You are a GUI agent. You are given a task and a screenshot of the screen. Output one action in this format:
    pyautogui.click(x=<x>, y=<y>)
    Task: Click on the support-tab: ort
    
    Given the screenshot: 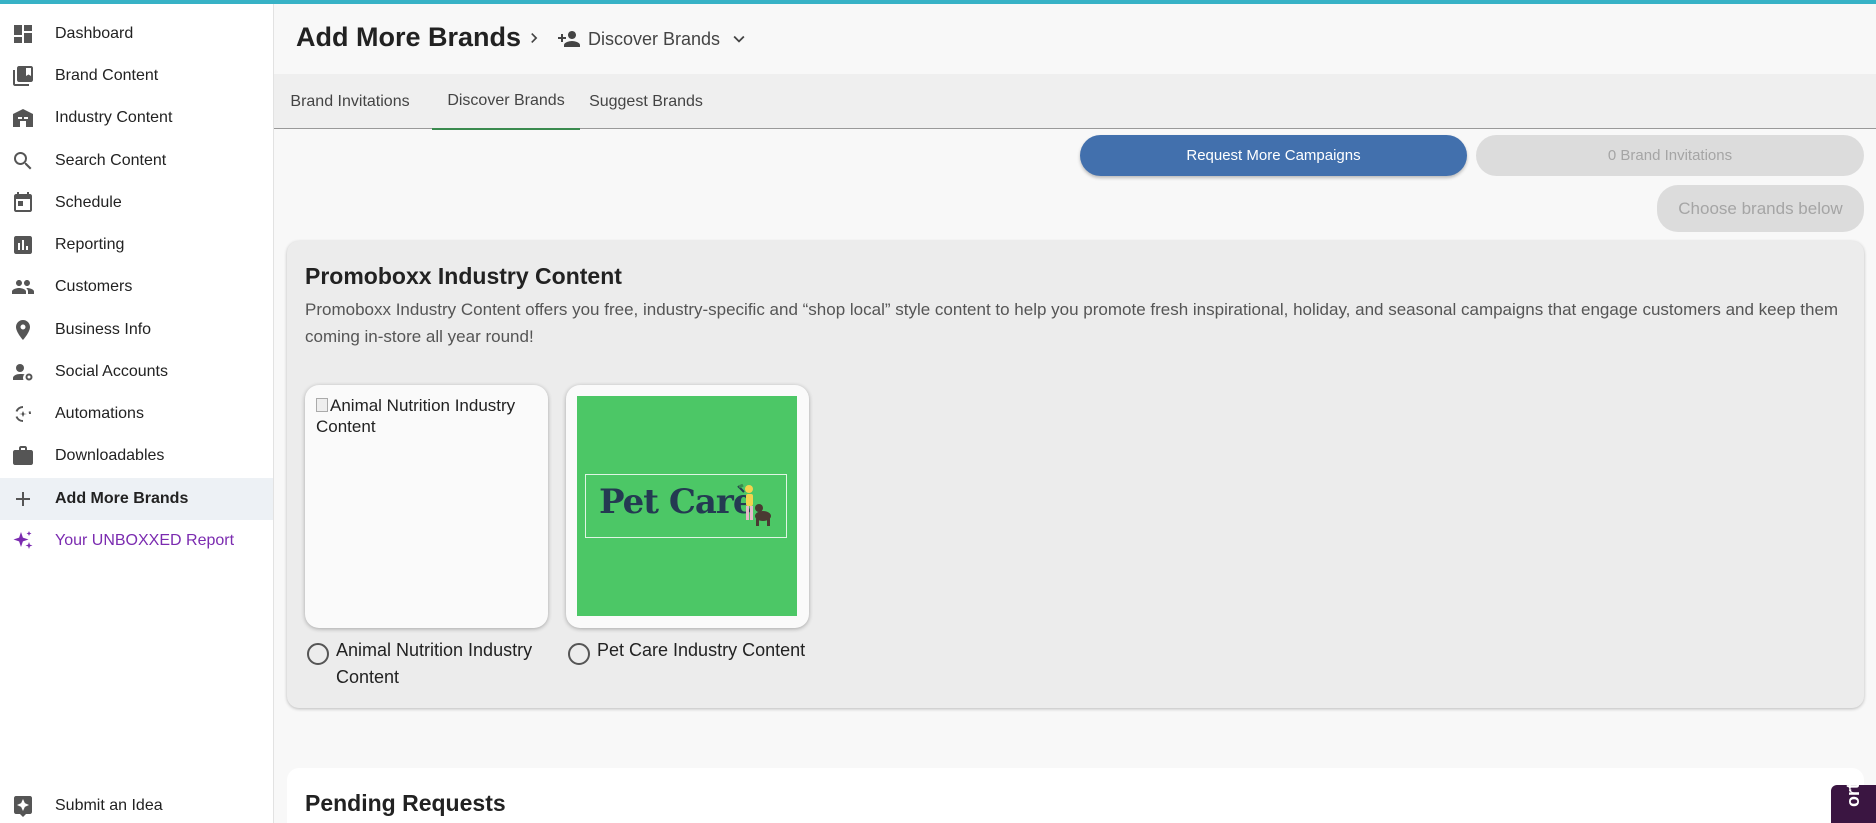 What is the action you would take?
    pyautogui.click(x=1853, y=804)
    